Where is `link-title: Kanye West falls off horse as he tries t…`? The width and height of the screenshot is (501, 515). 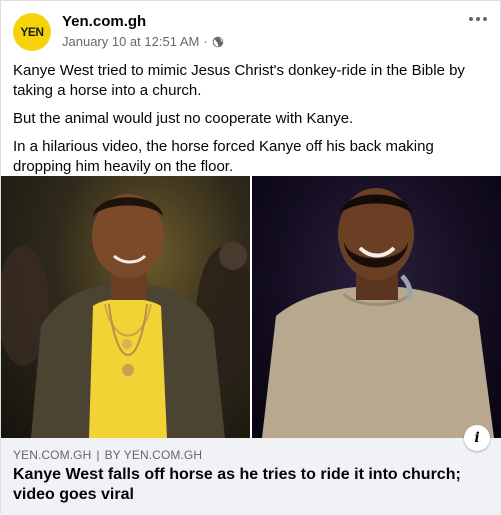
link-title: Kanye West falls off horse as he tries t… is located at coordinates (250, 485).